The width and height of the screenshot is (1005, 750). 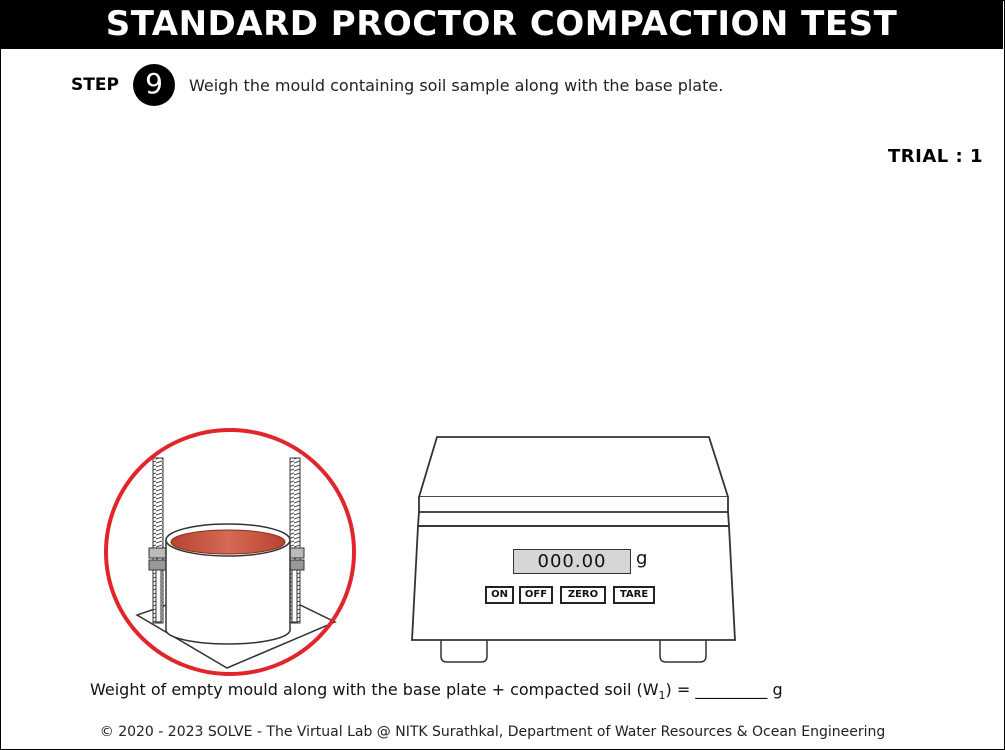 What do you see at coordinates (236, 563) in the screenshot?
I see `proctor-mould-icon` at bounding box center [236, 563].